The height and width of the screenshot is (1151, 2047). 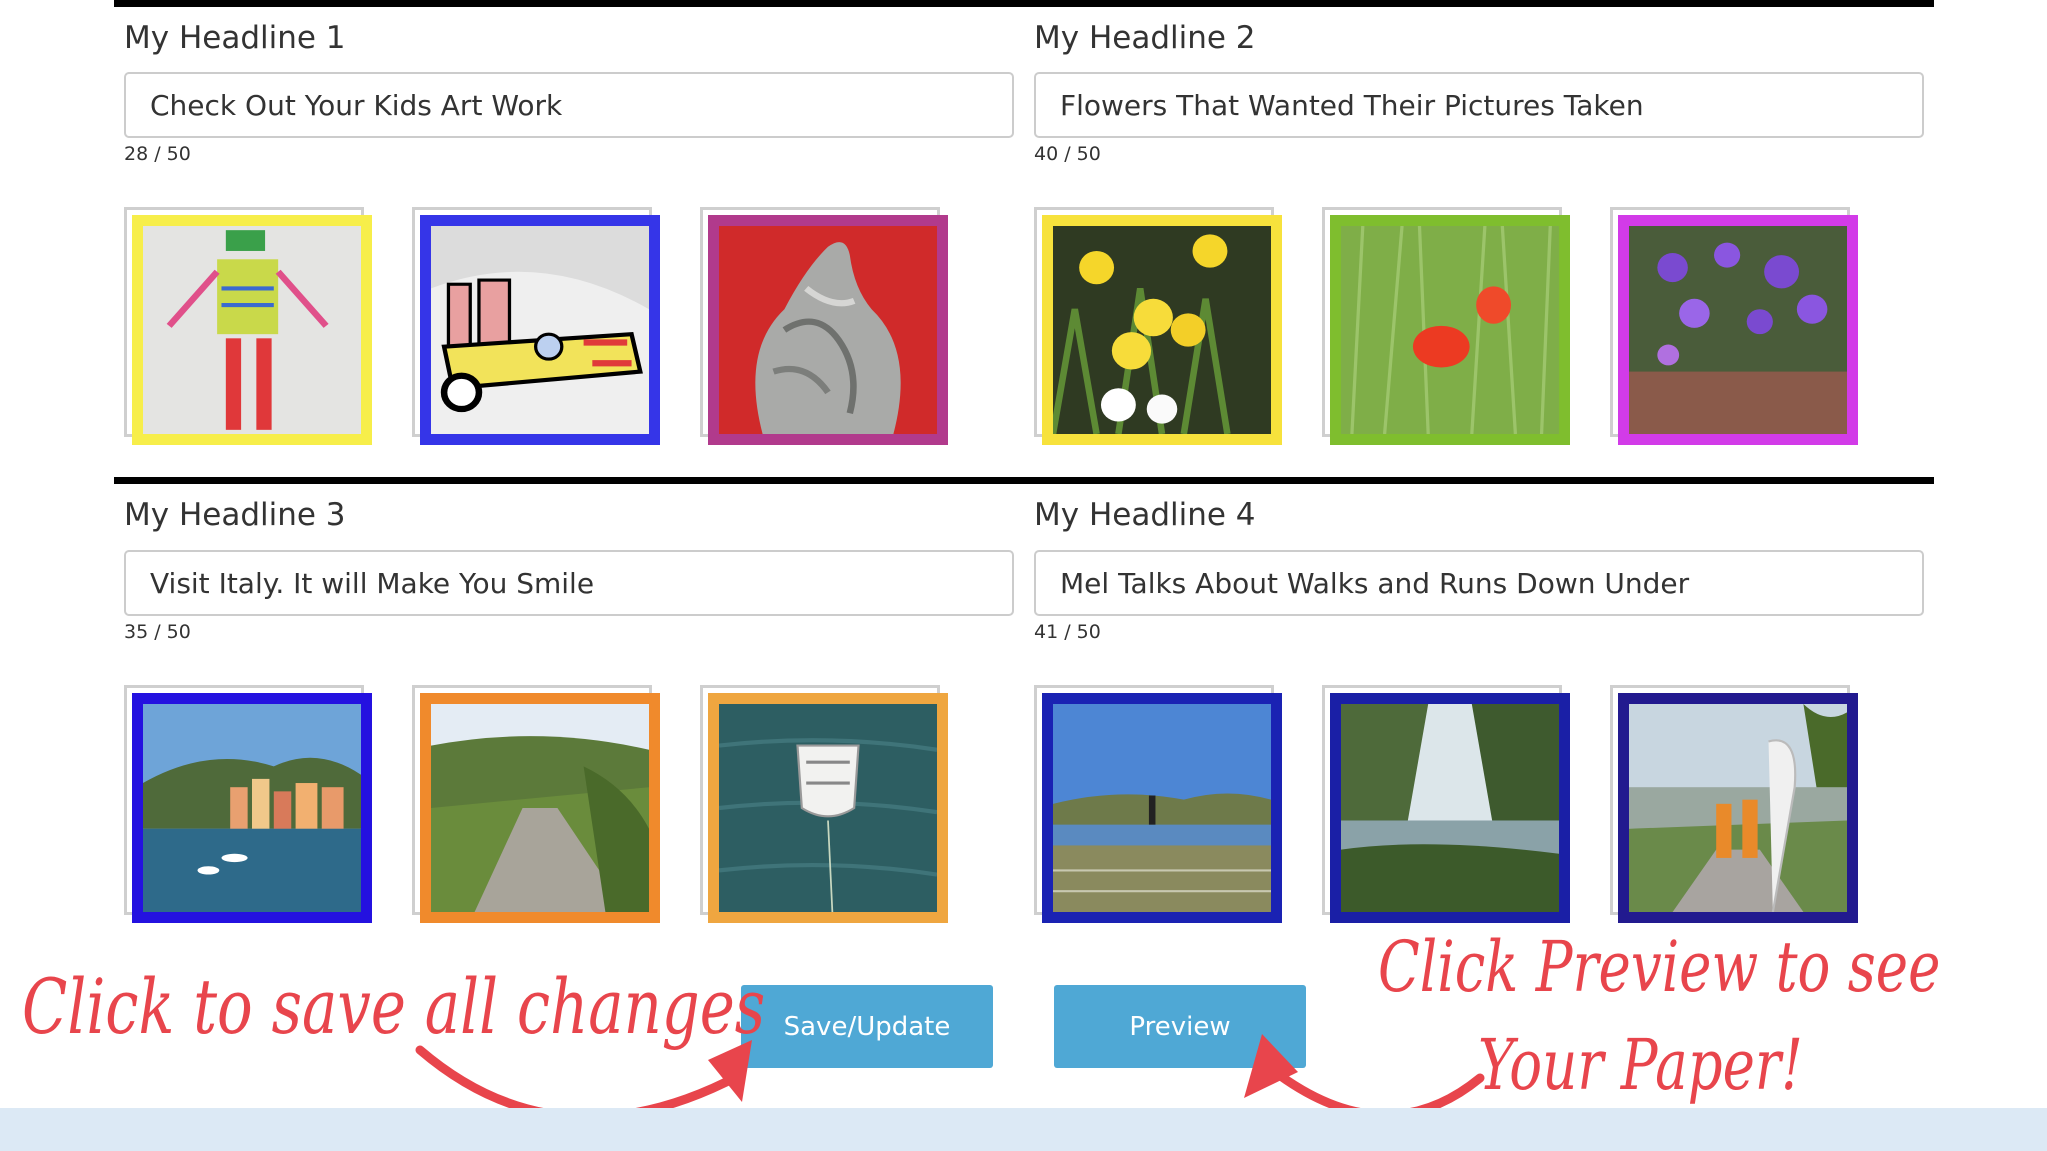 What do you see at coordinates (1145, 515) in the screenshot?
I see `headline-label: My Headline 4` at bounding box center [1145, 515].